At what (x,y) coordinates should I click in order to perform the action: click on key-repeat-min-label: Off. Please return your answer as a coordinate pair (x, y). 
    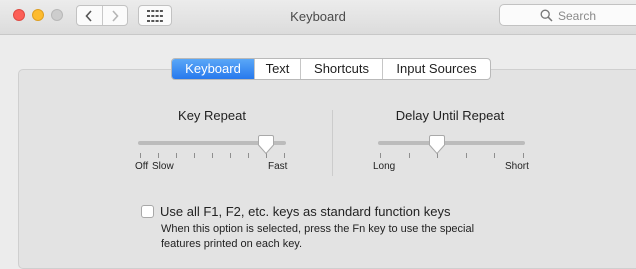
    Looking at the image, I should click on (142, 166).